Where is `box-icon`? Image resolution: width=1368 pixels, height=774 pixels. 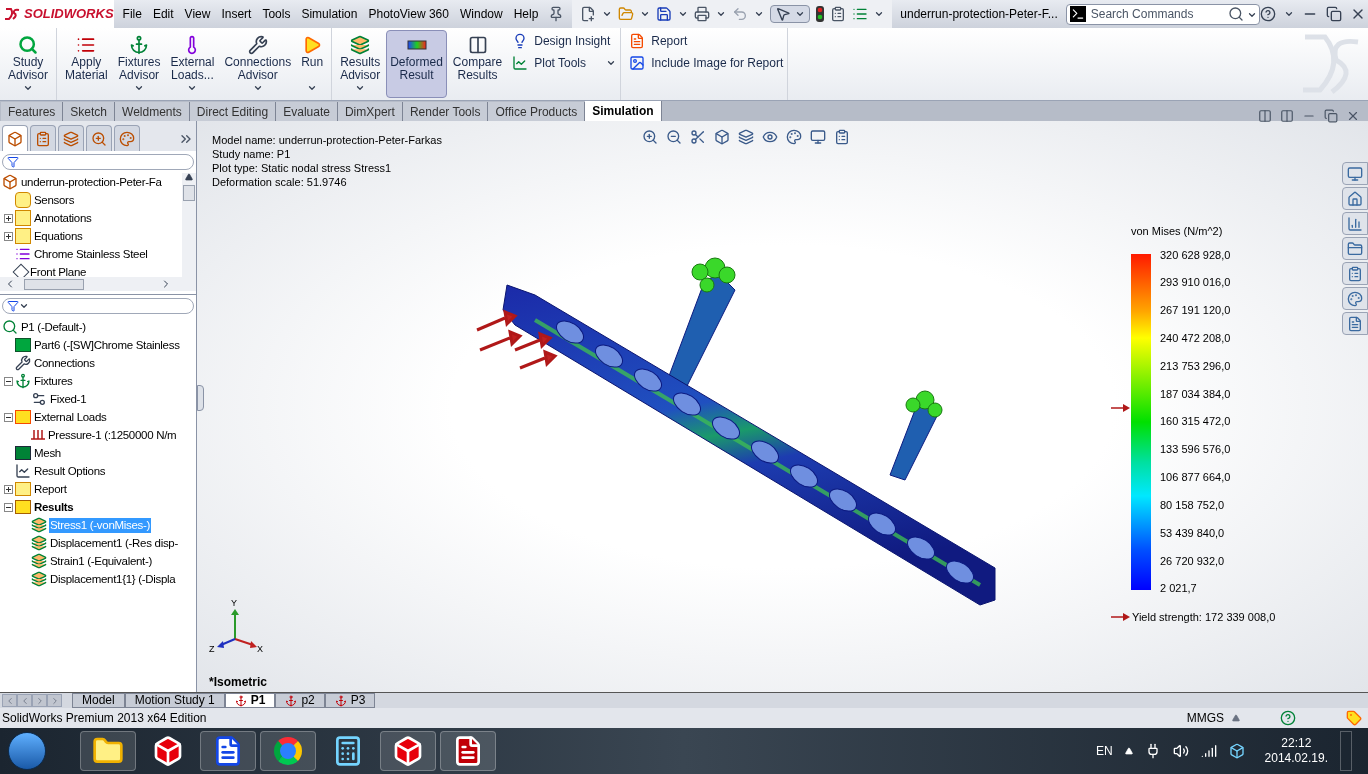
box-icon is located at coordinates (1236, 751).